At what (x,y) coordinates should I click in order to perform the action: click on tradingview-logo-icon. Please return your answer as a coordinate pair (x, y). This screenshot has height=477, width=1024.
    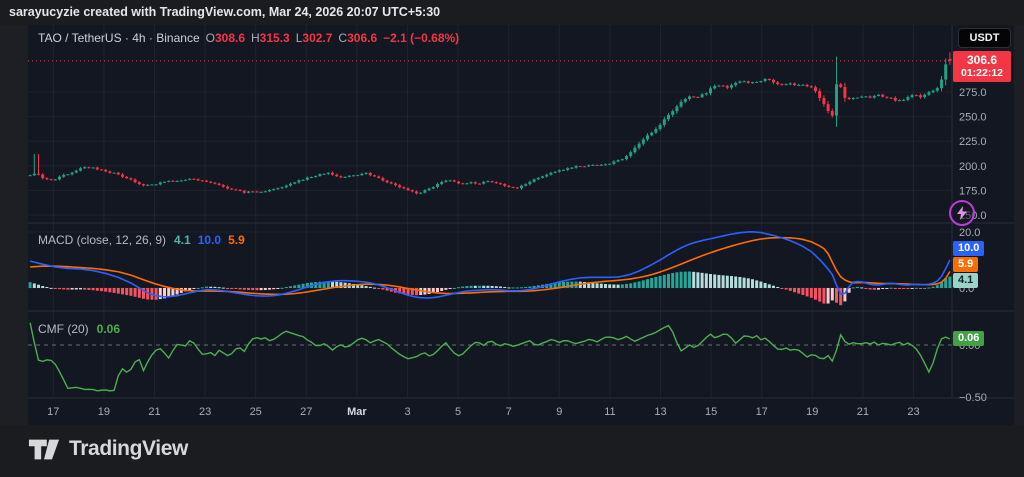
    Looking at the image, I should click on (44, 449).